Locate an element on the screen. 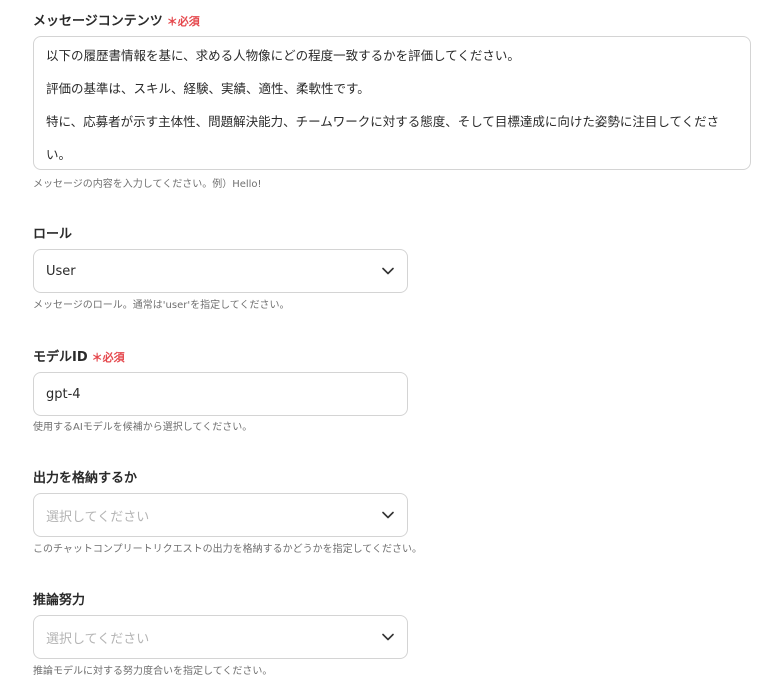 This screenshot has width=770, height=679. output-store-label: 出力を格納するか is located at coordinates (85, 478).